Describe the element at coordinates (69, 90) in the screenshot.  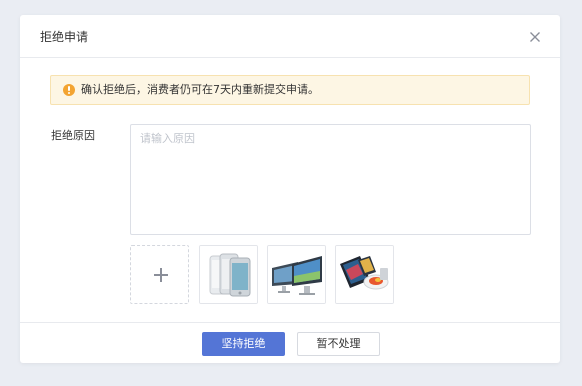
I see `warning-icon` at that location.